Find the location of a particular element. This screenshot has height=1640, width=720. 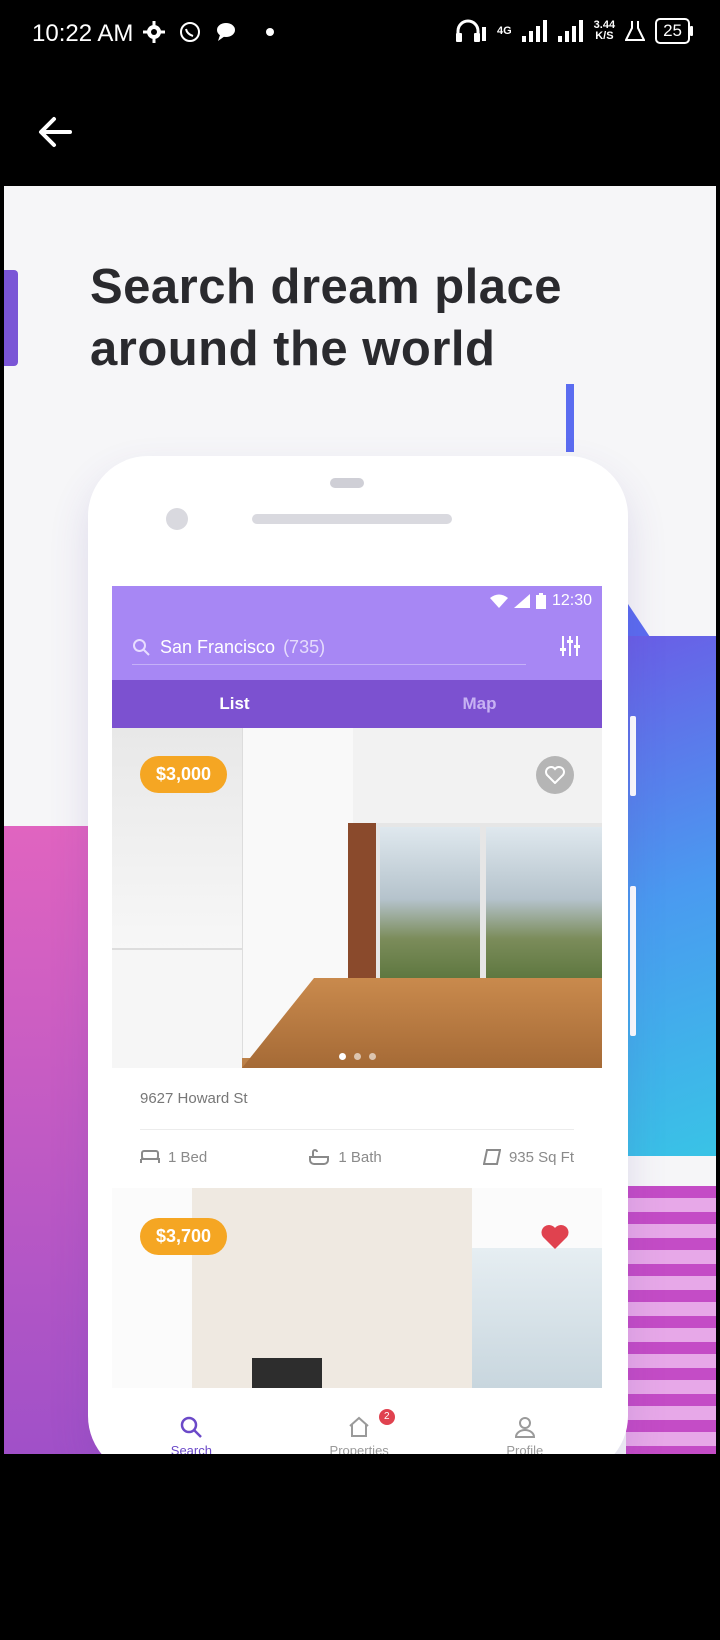

bottom-empty-area is located at coordinates (360, 1547).